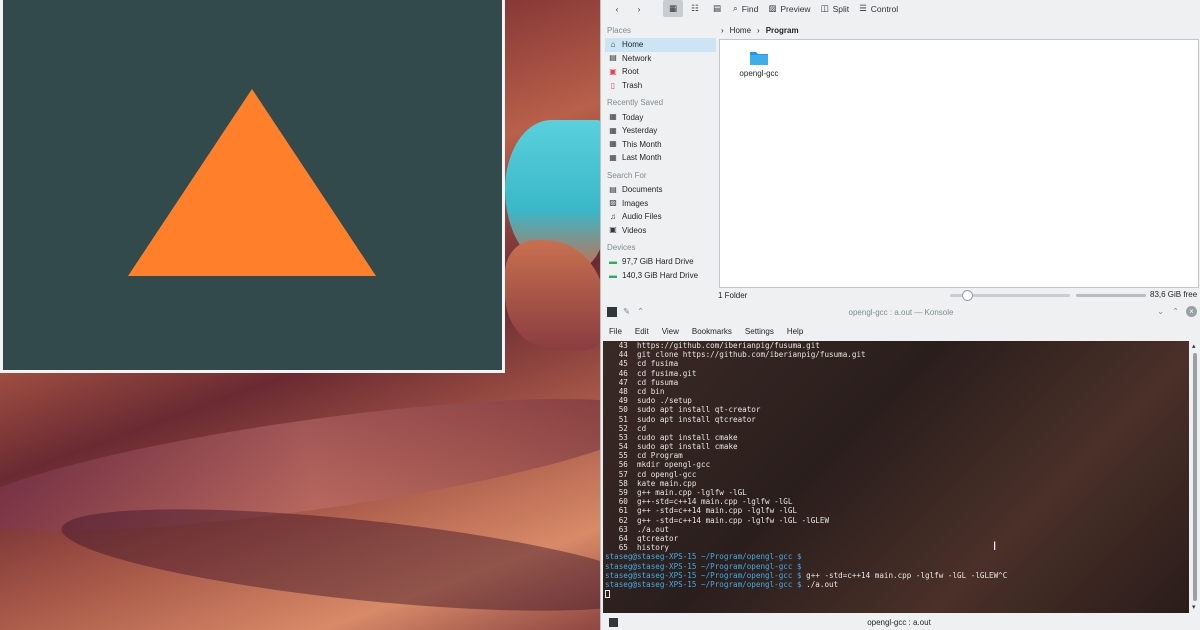  I want to click on control-button: ☰ Control, so click(878, 8).